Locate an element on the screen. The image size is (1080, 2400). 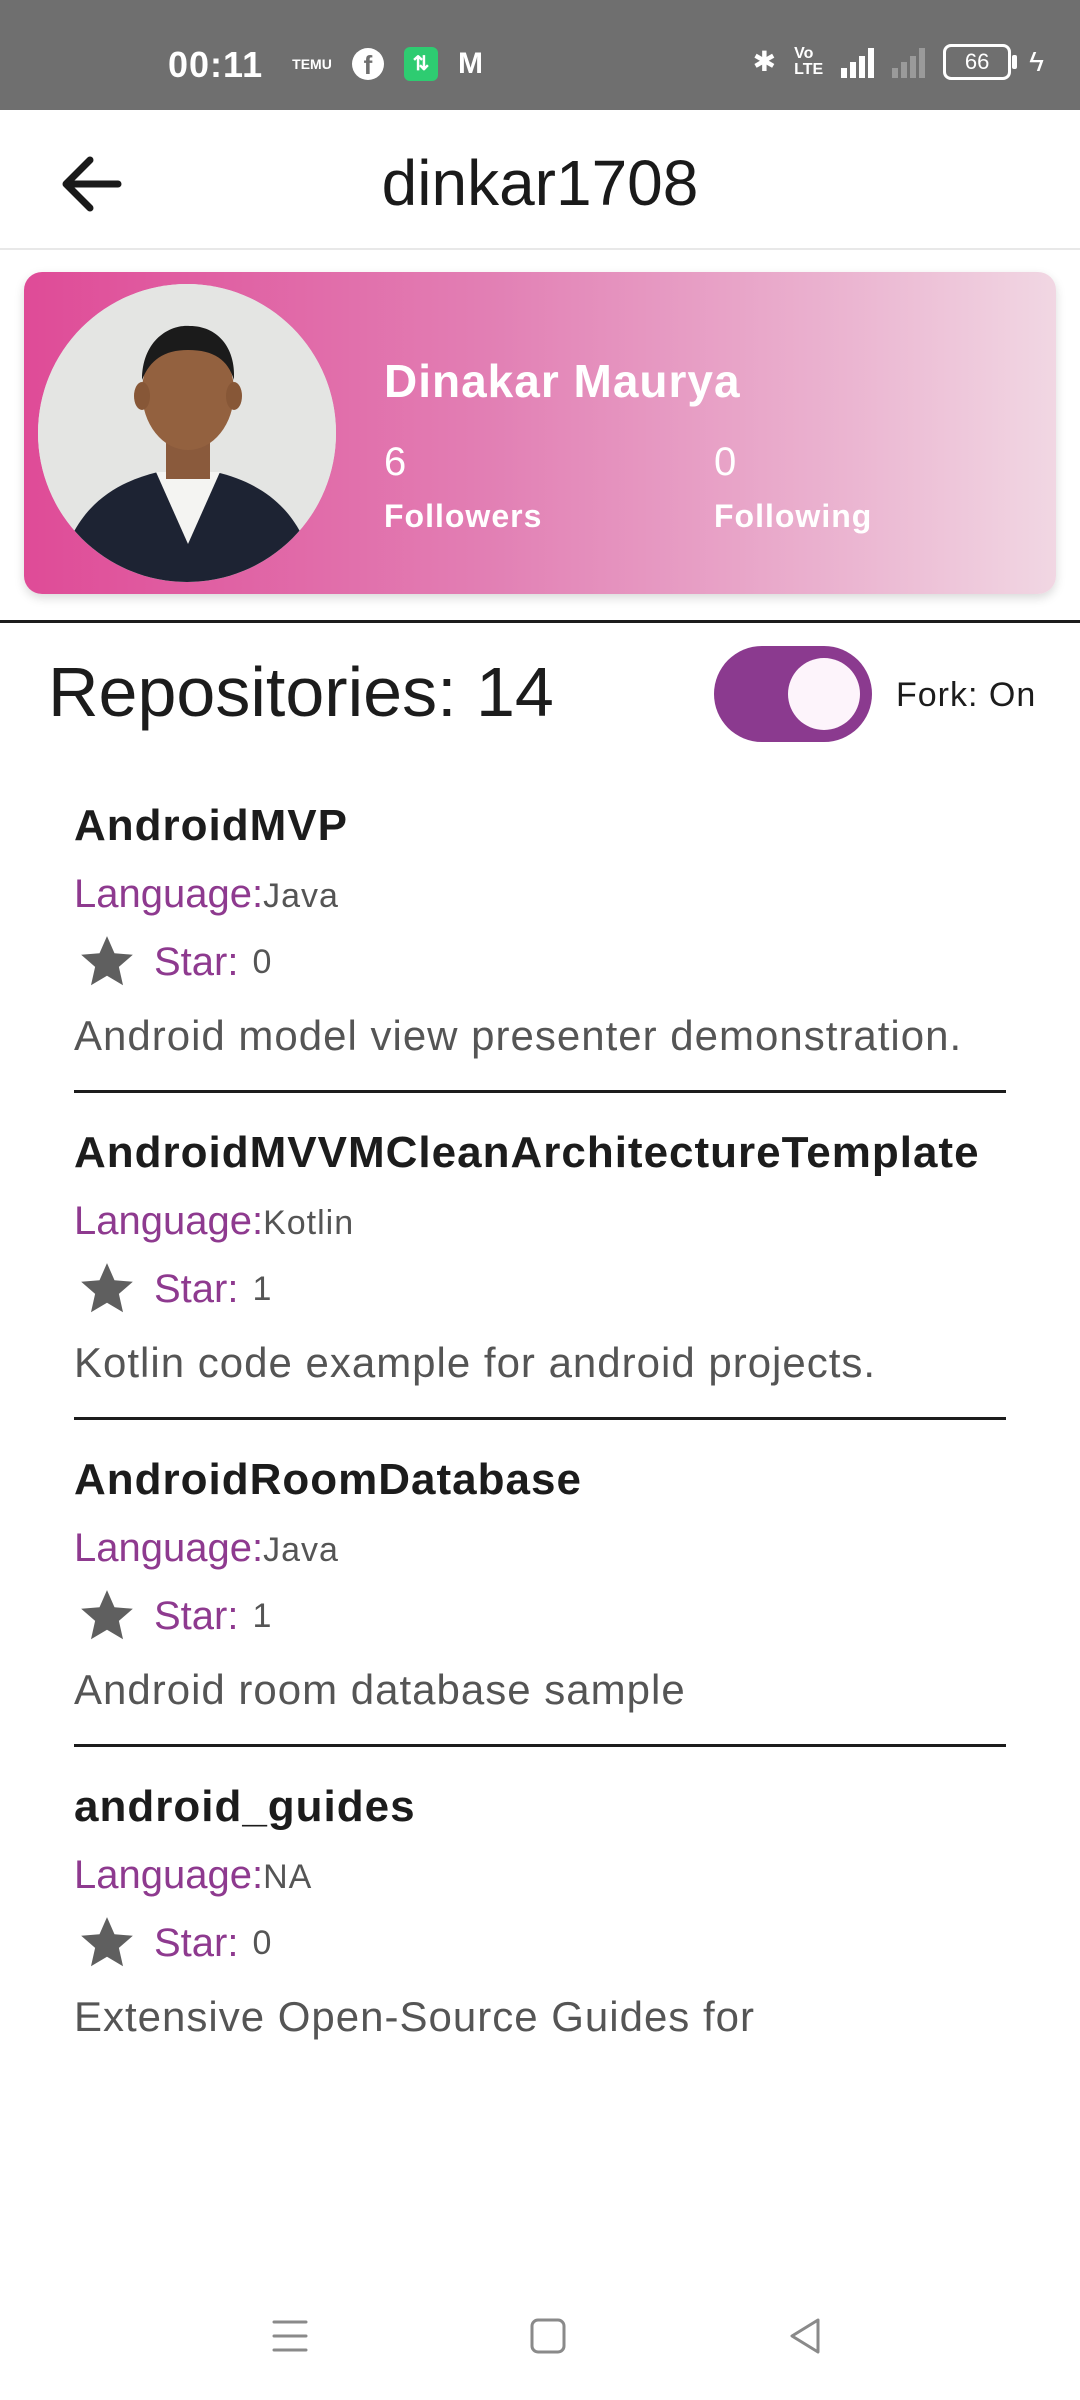
following-label: Following is located at coordinates (793, 516).